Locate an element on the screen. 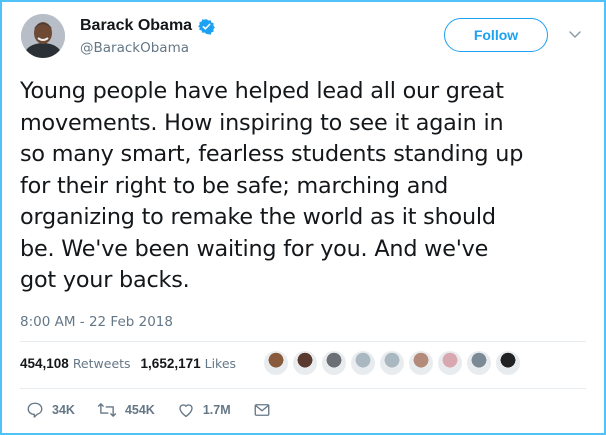 The width and height of the screenshot is (606, 435). like-action: 1.7M is located at coordinates (204, 410).